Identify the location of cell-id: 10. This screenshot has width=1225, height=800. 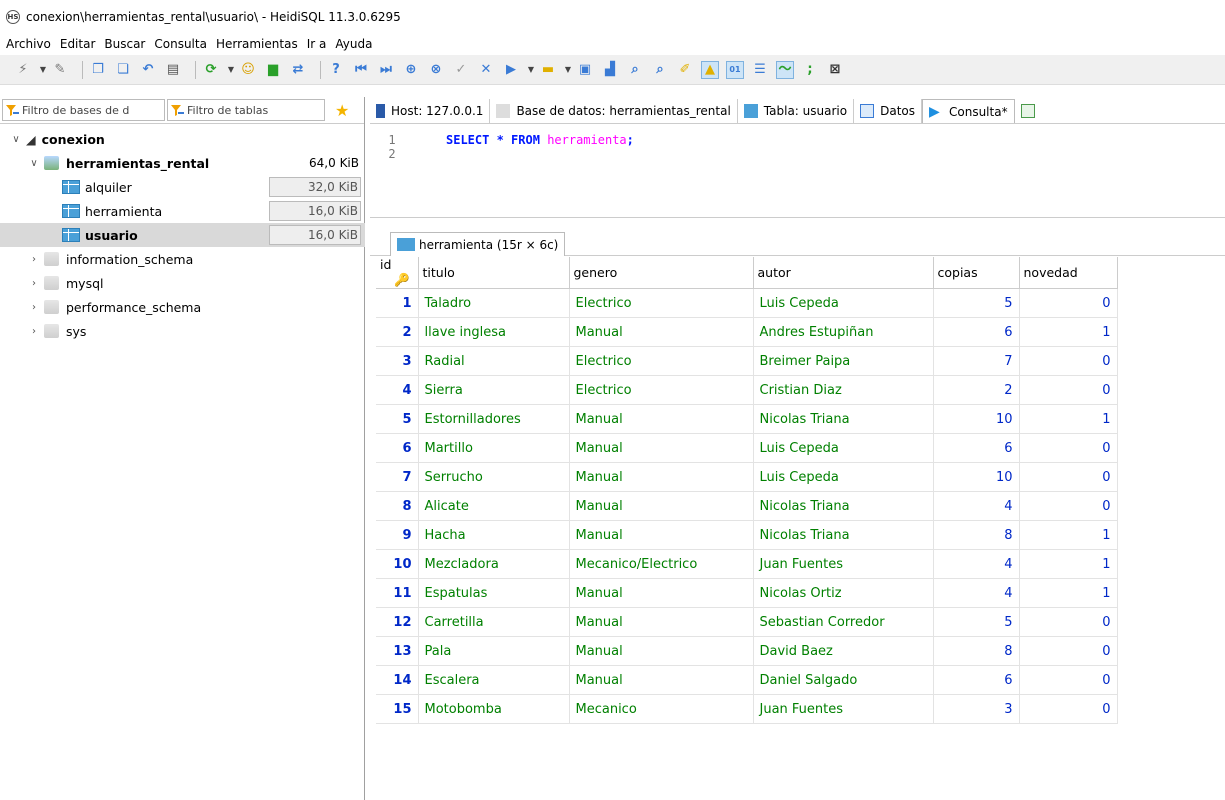
(397, 564).